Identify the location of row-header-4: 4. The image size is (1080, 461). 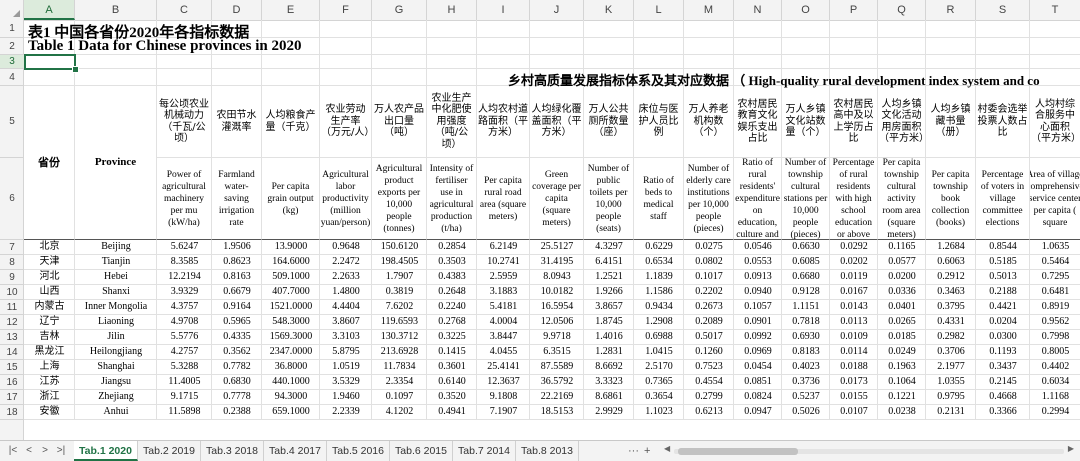
(12, 77).